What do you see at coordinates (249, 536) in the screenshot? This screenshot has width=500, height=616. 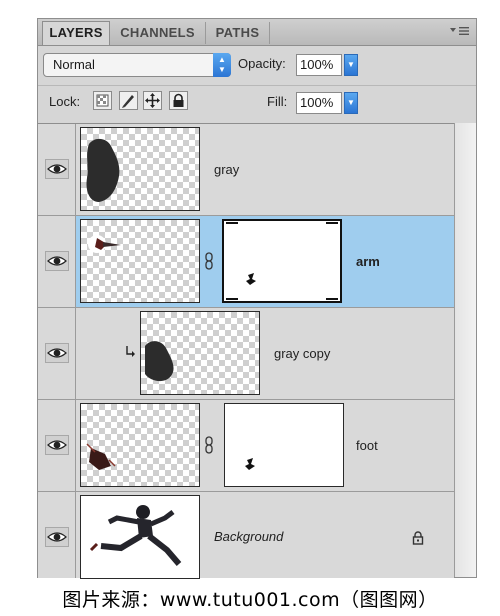 I see `layer-name: Background` at bounding box center [249, 536].